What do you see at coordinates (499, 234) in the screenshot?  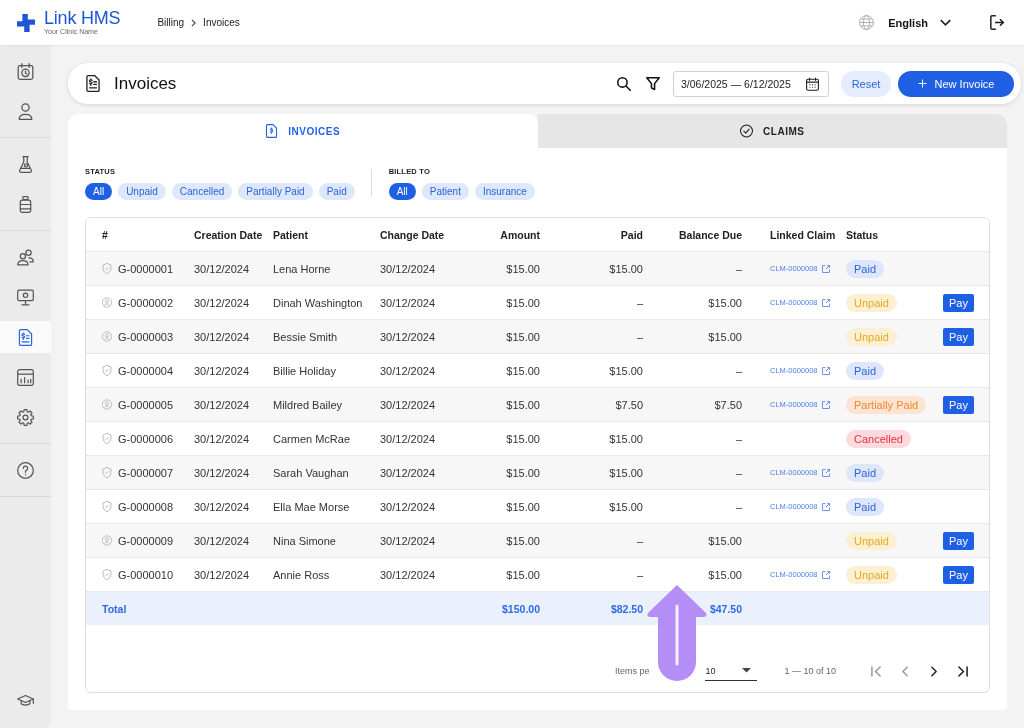 I see `column-header: Amount` at bounding box center [499, 234].